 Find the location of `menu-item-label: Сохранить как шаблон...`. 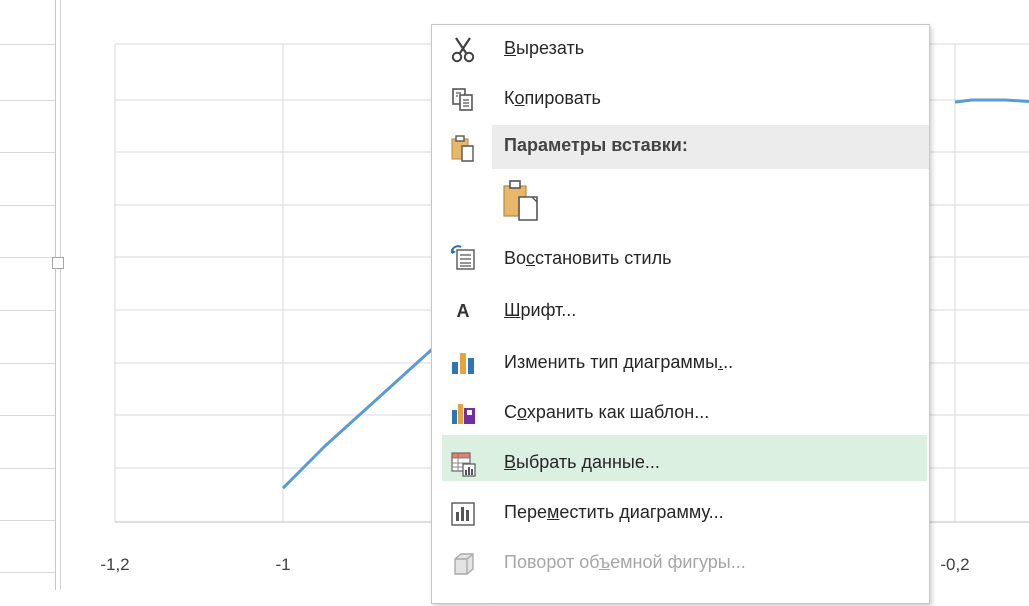

menu-item-label: Сохранить как шаблон... is located at coordinates (606, 412).